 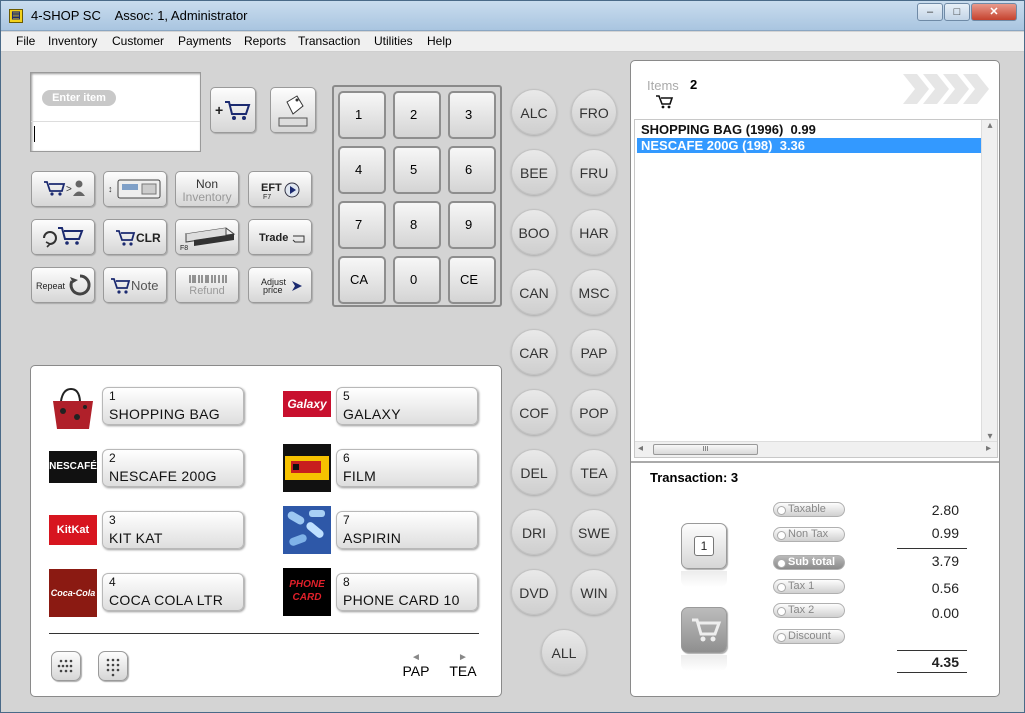 What do you see at coordinates (204, 41) in the screenshot?
I see `menu-payments: Payments` at bounding box center [204, 41].